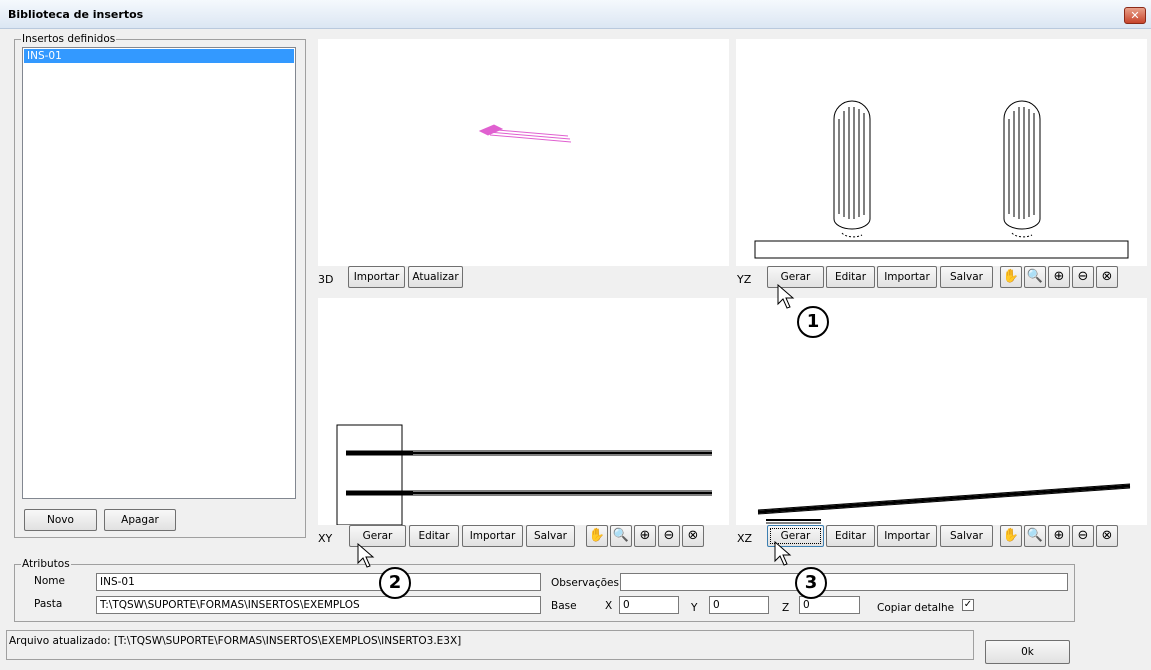 The image size is (1151, 670). What do you see at coordinates (48, 604) in the screenshot?
I see `pasta-label: Pasta` at bounding box center [48, 604].